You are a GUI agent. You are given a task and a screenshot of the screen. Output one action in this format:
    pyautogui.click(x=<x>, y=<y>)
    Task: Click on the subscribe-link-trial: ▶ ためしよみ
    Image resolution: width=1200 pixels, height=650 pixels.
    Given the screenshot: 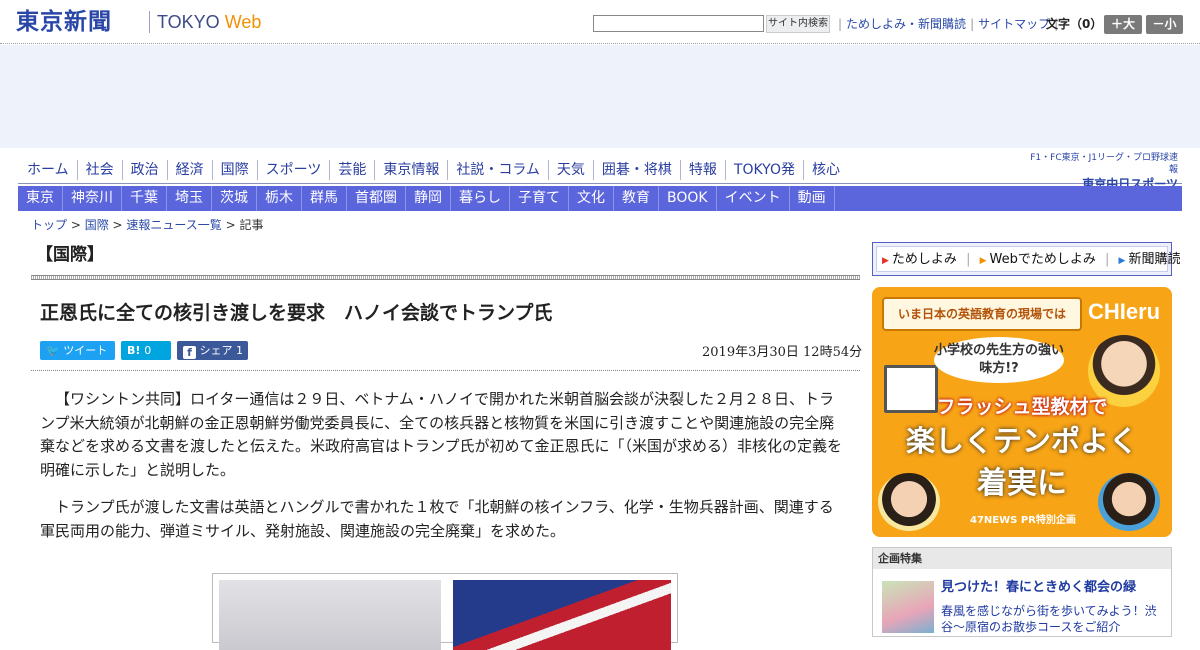 What is the action you would take?
    pyautogui.click(x=919, y=259)
    